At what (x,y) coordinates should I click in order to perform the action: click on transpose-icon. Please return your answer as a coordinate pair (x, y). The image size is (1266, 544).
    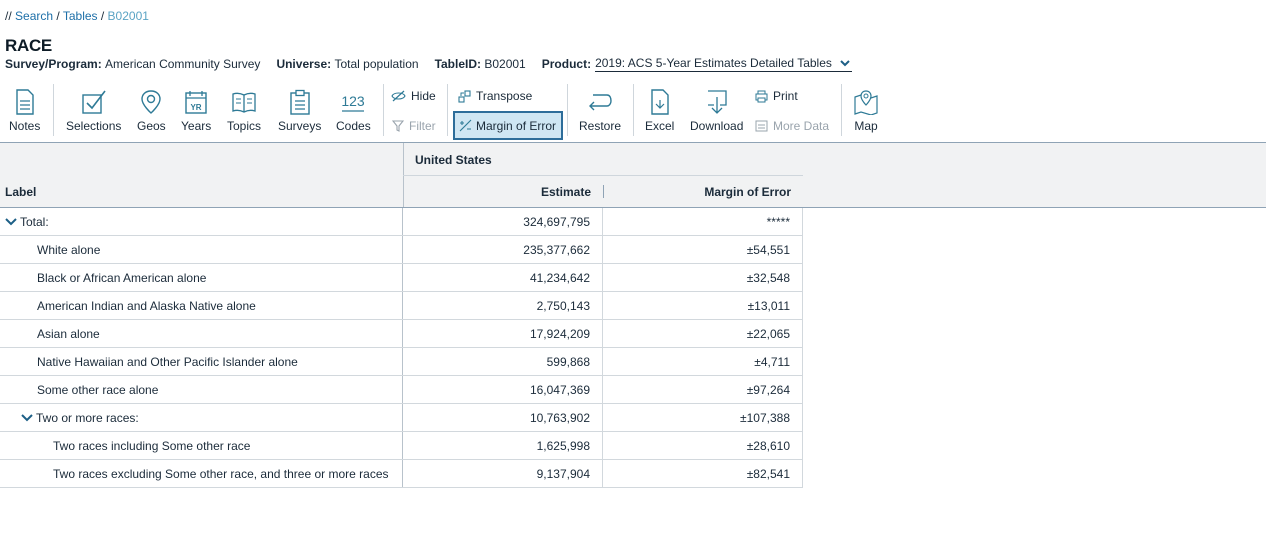
    Looking at the image, I should click on (464, 96).